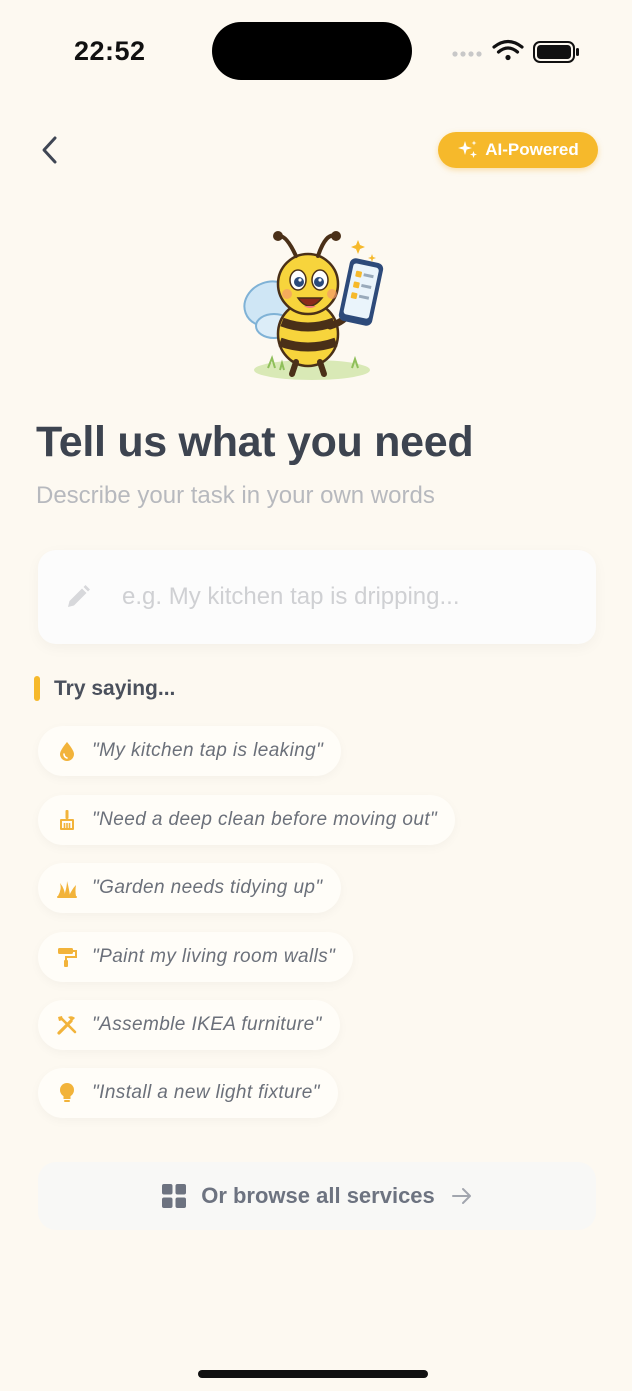  I want to click on suggestion-text: "Need a deep clean before moving out", so click(265, 819).